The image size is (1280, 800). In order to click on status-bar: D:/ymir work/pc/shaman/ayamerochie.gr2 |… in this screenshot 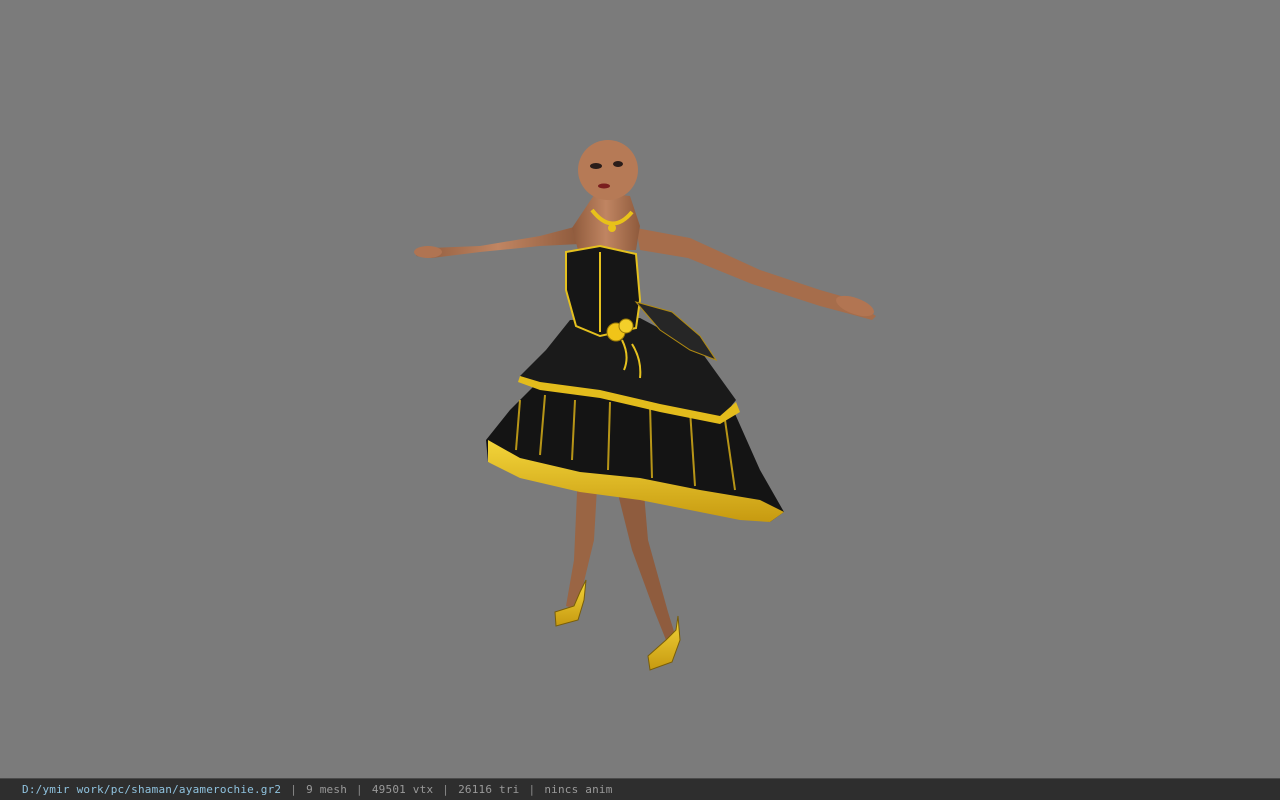, I will do `click(640, 789)`.